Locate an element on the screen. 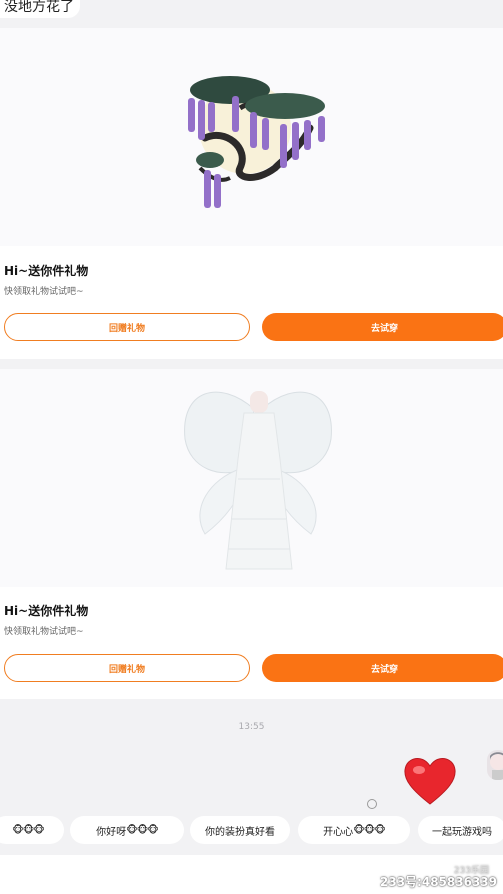 The image size is (503, 894). watermark-text: 233号:485836339 is located at coordinates (438, 882).